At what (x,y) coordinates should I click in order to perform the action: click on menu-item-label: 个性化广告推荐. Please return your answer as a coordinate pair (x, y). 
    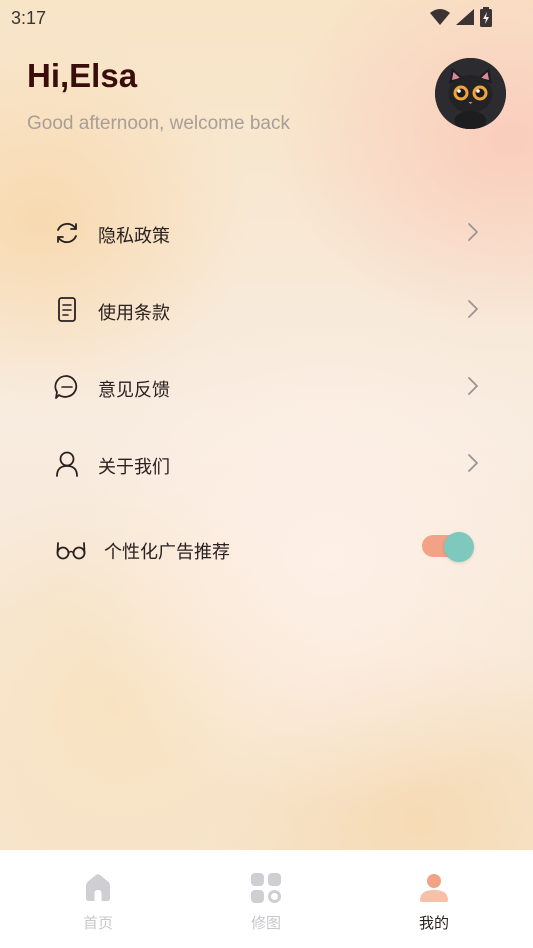
    Looking at the image, I should click on (167, 552).